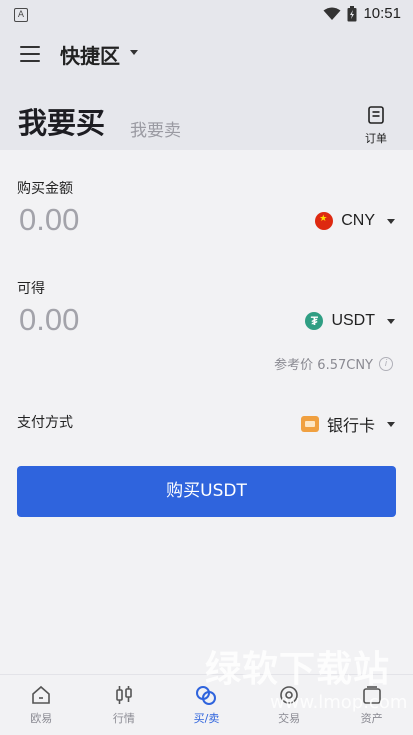 The width and height of the screenshot is (413, 735). Describe the element at coordinates (298, 669) in the screenshot. I see `watermark: 绿软下载站` at that location.